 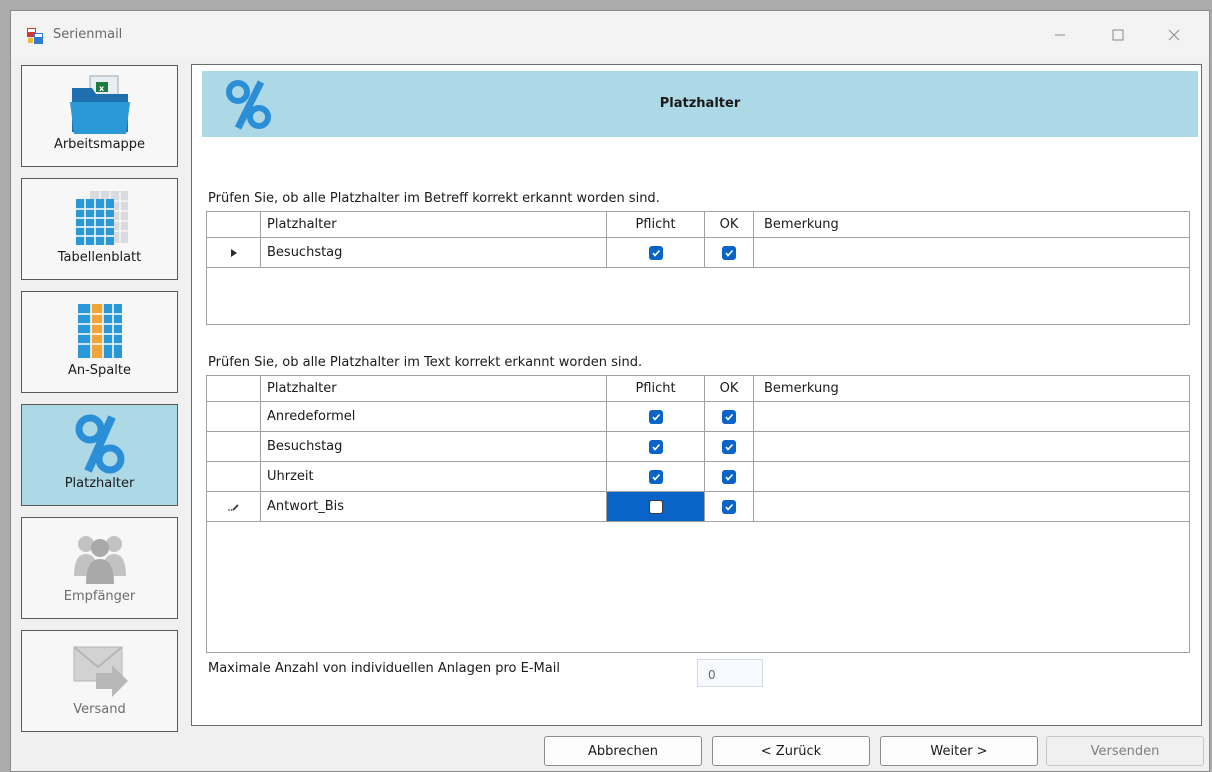 I want to click on nav-item-tabellenblatt: Tabellenblatt, so click(x=99, y=229).